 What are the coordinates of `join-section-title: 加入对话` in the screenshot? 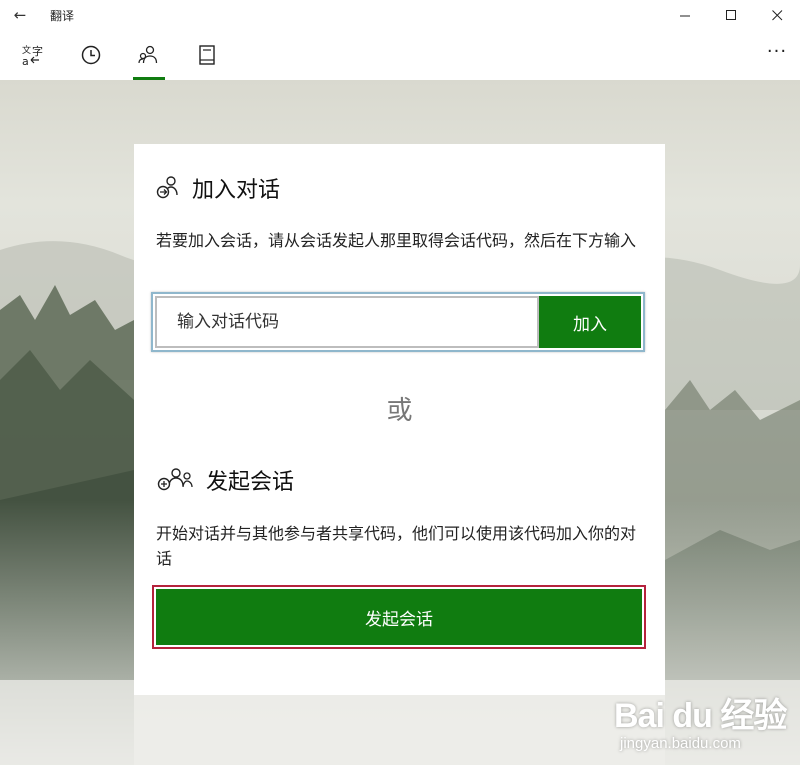 It's located at (218, 188).